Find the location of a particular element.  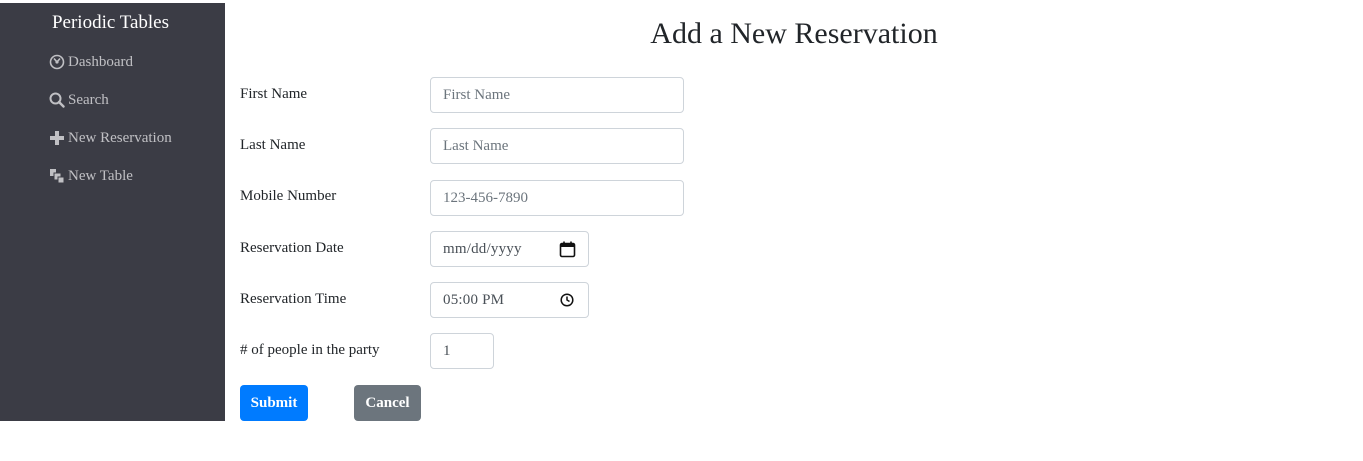

clock-icon is located at coordinates (567, 300).